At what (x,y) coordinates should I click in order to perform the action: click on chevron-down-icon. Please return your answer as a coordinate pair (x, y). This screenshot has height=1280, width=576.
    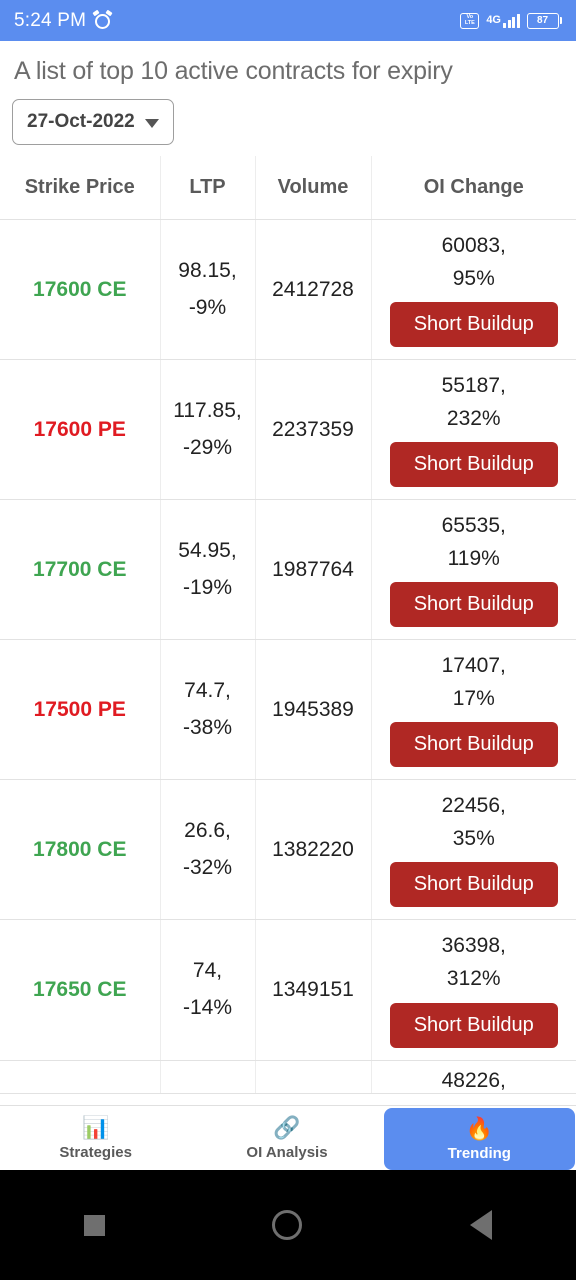
    Looking at the image, I should click on (151, 123).